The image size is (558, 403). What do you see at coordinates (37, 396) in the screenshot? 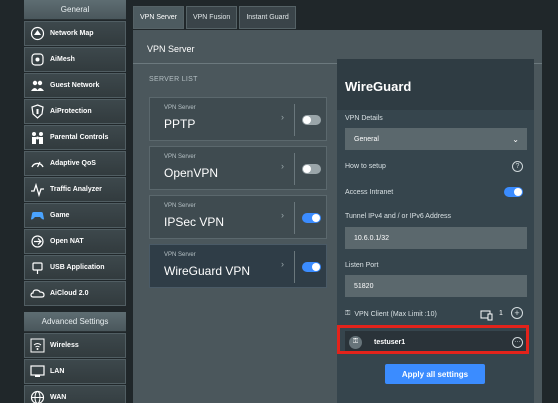
I see `globe-icon` at bounding box center [37, 396].